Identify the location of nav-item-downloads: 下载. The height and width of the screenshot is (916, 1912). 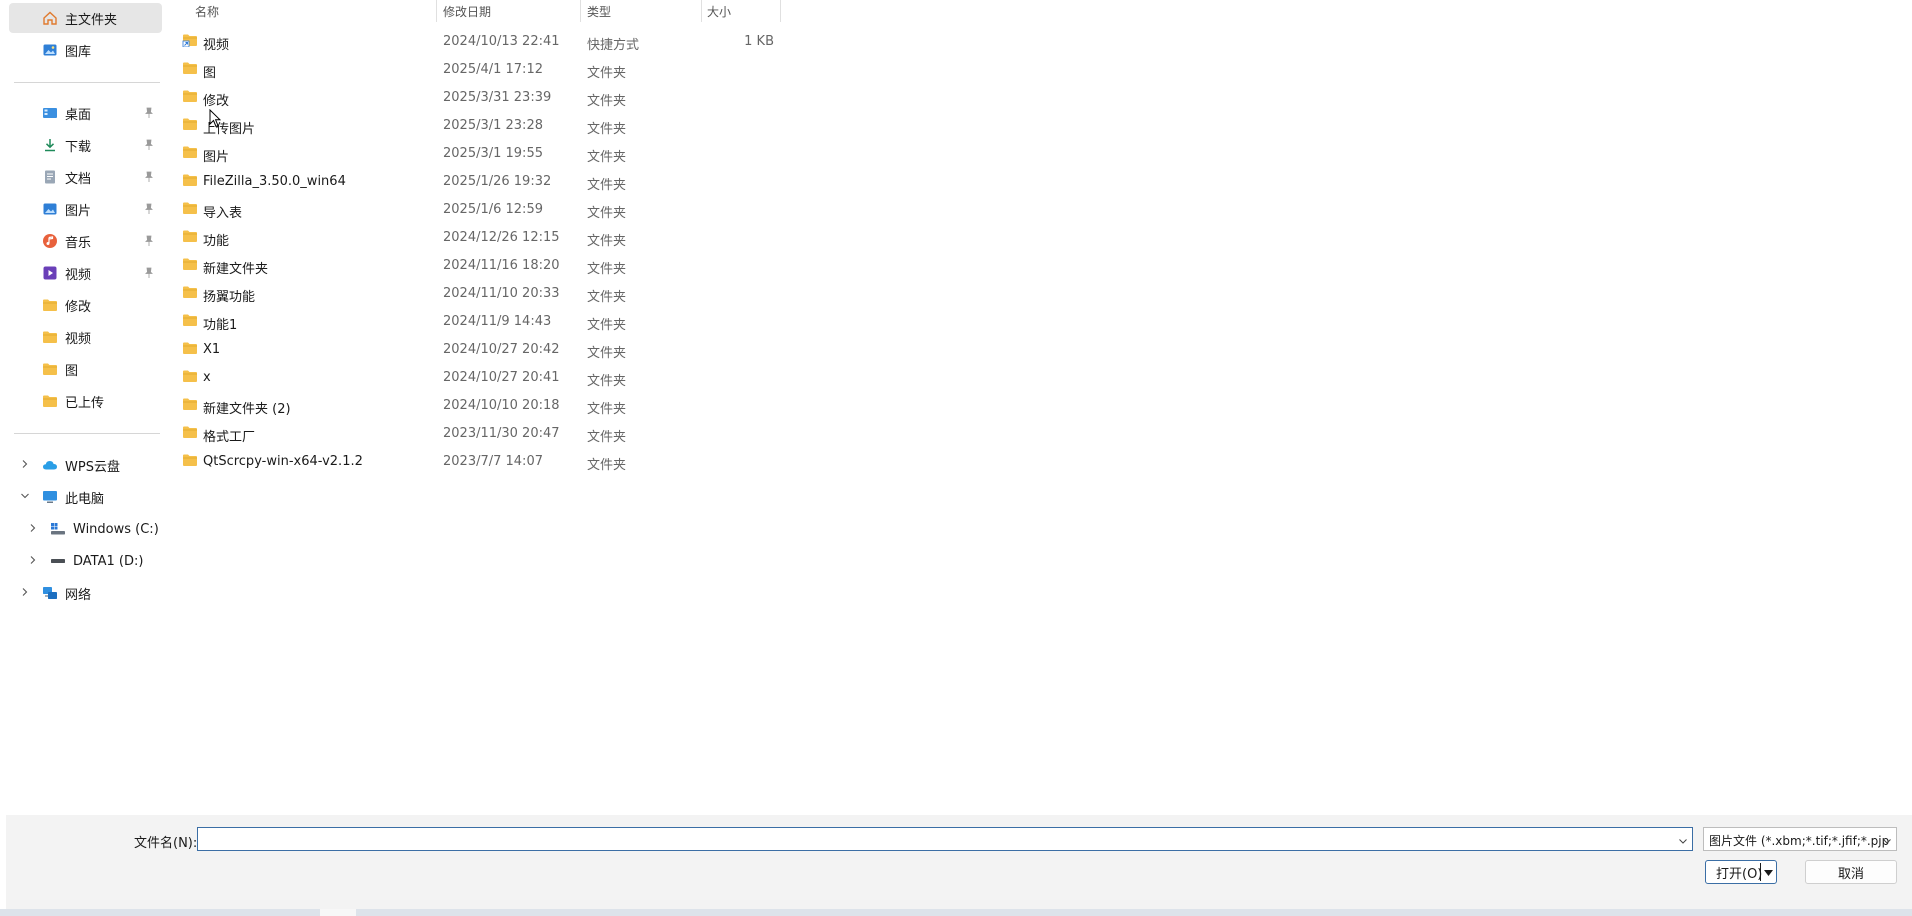
(85, 145).